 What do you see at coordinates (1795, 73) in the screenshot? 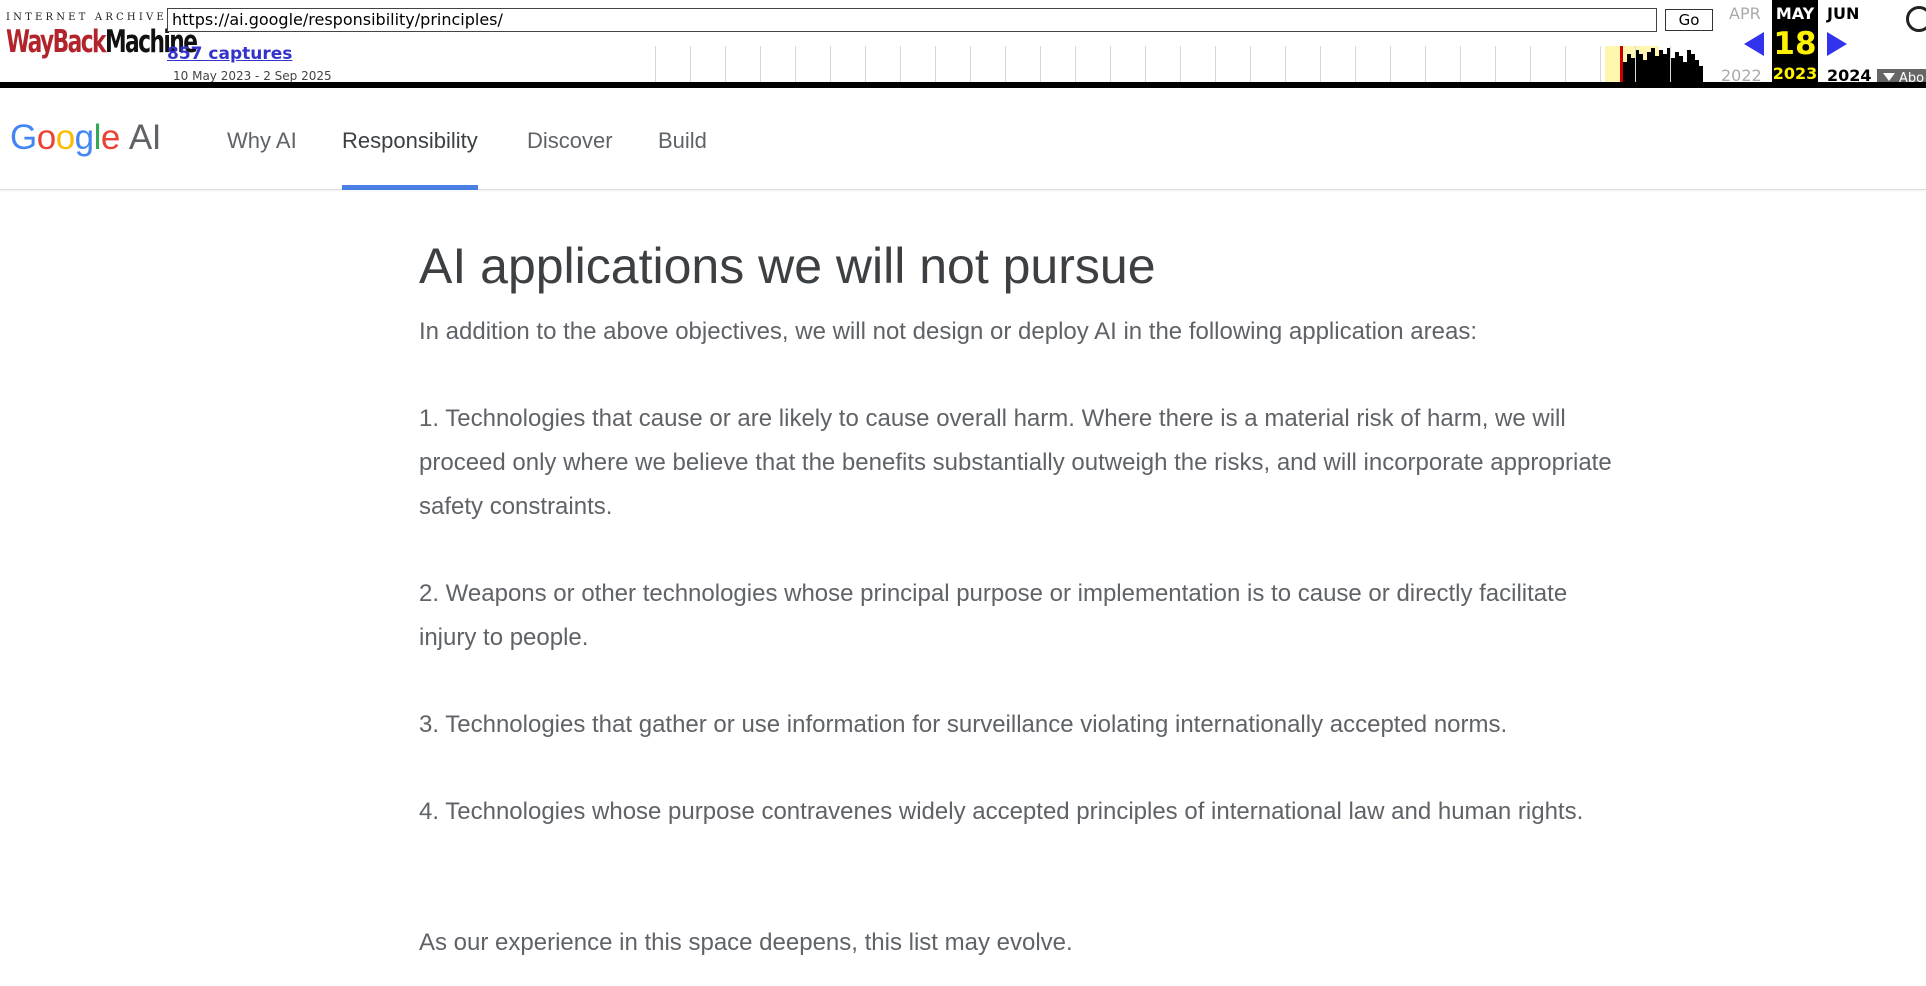
I see `wayback-current-year: 2023` at bounding box center [1795, 73].